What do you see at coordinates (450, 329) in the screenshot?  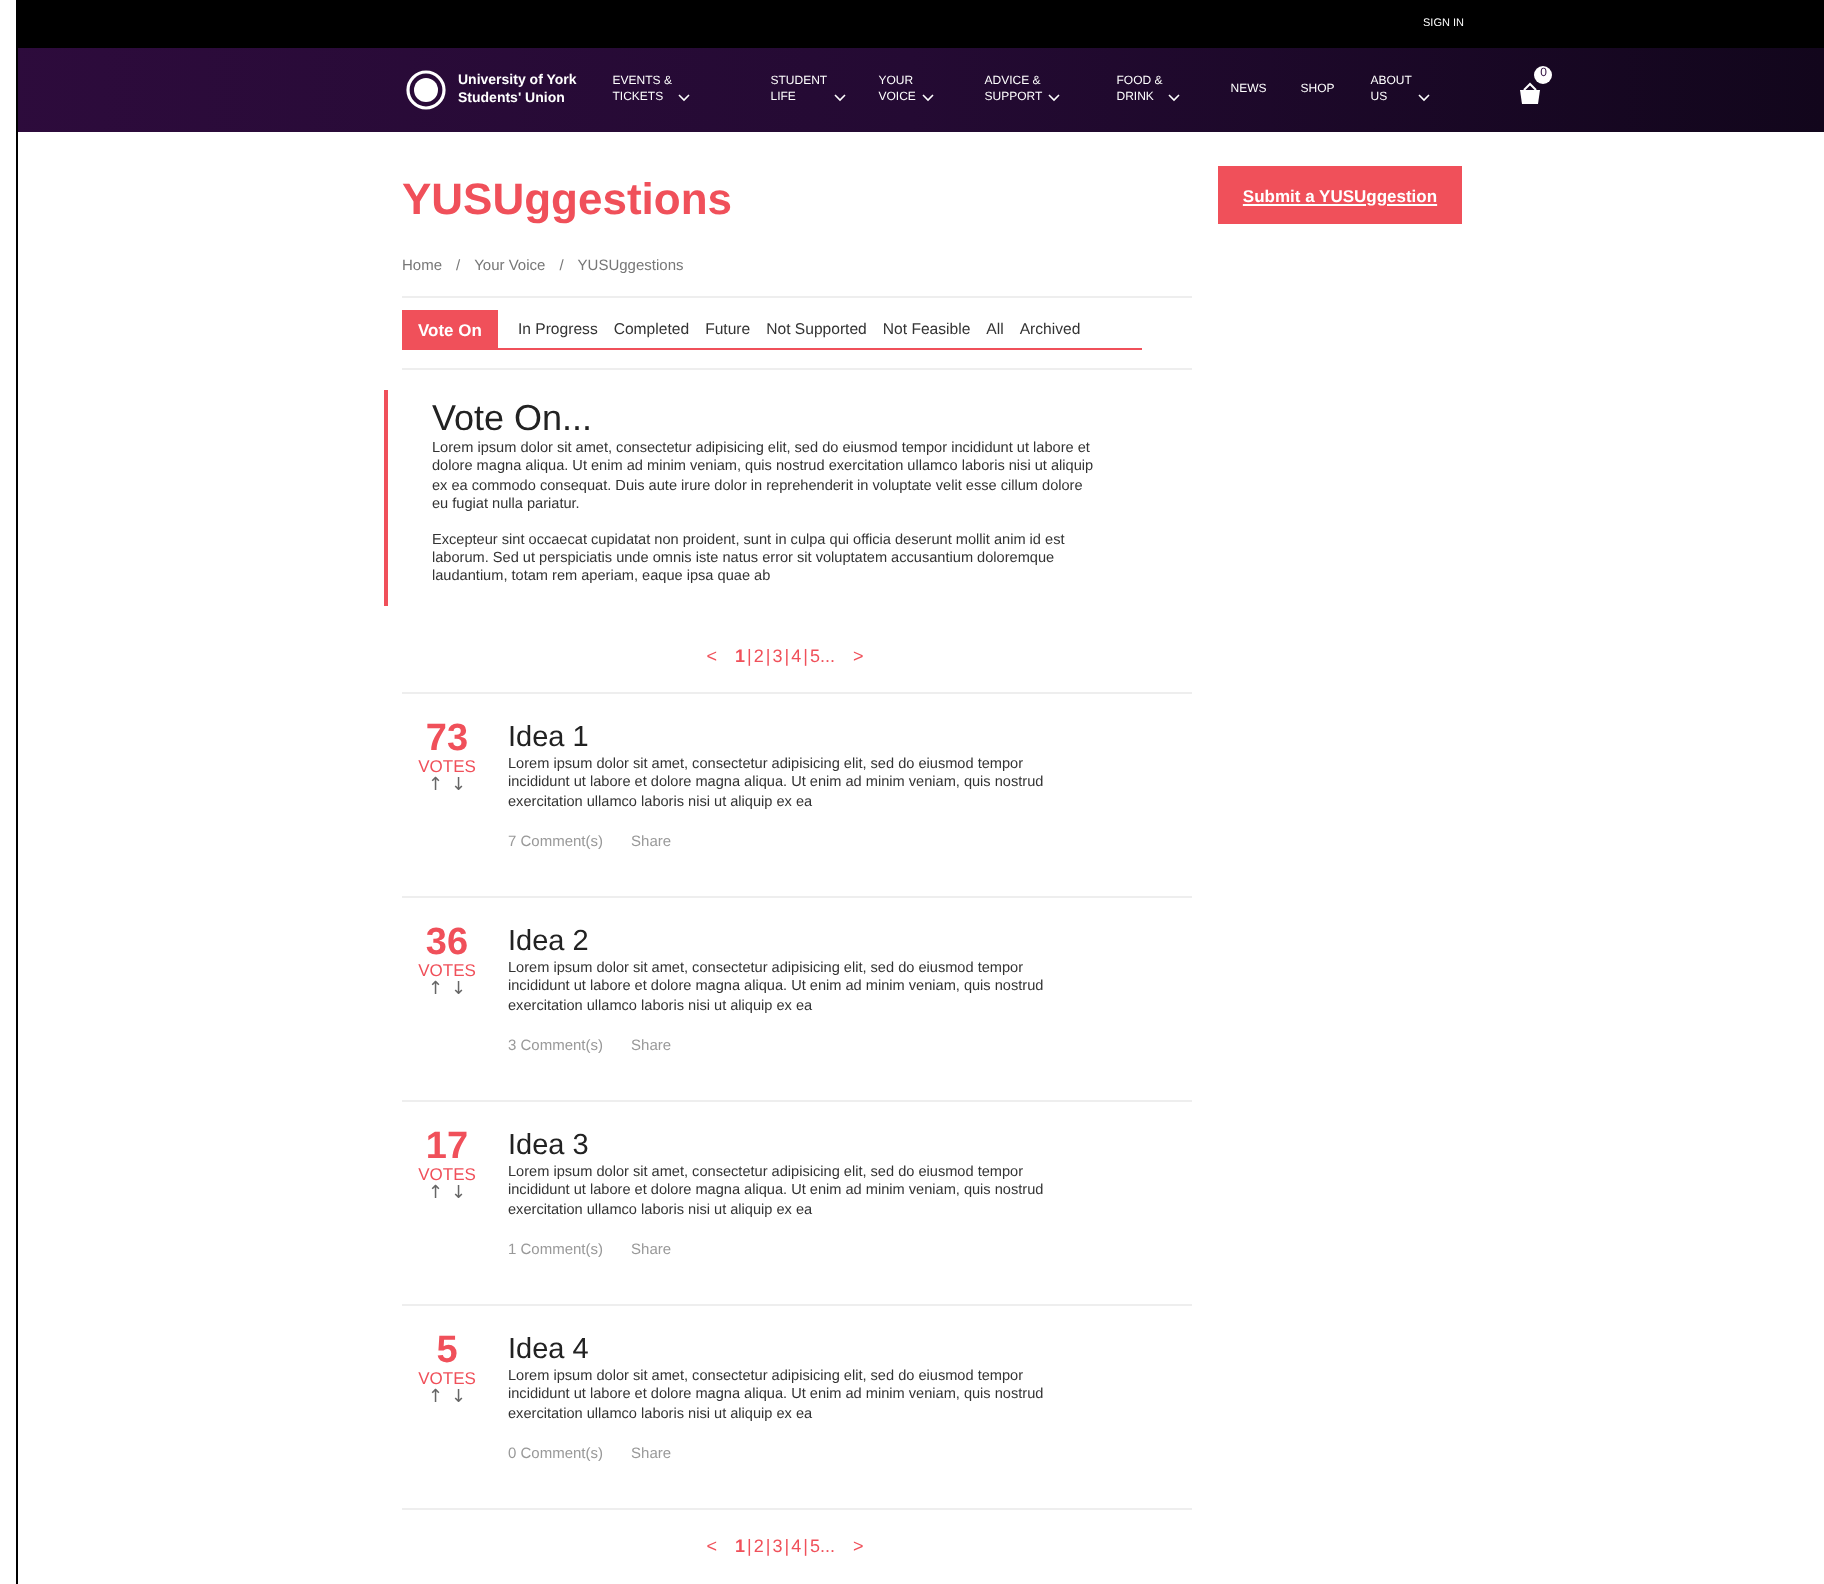 I see `filter-tab: Vote On` at bounding box center [450, 329].